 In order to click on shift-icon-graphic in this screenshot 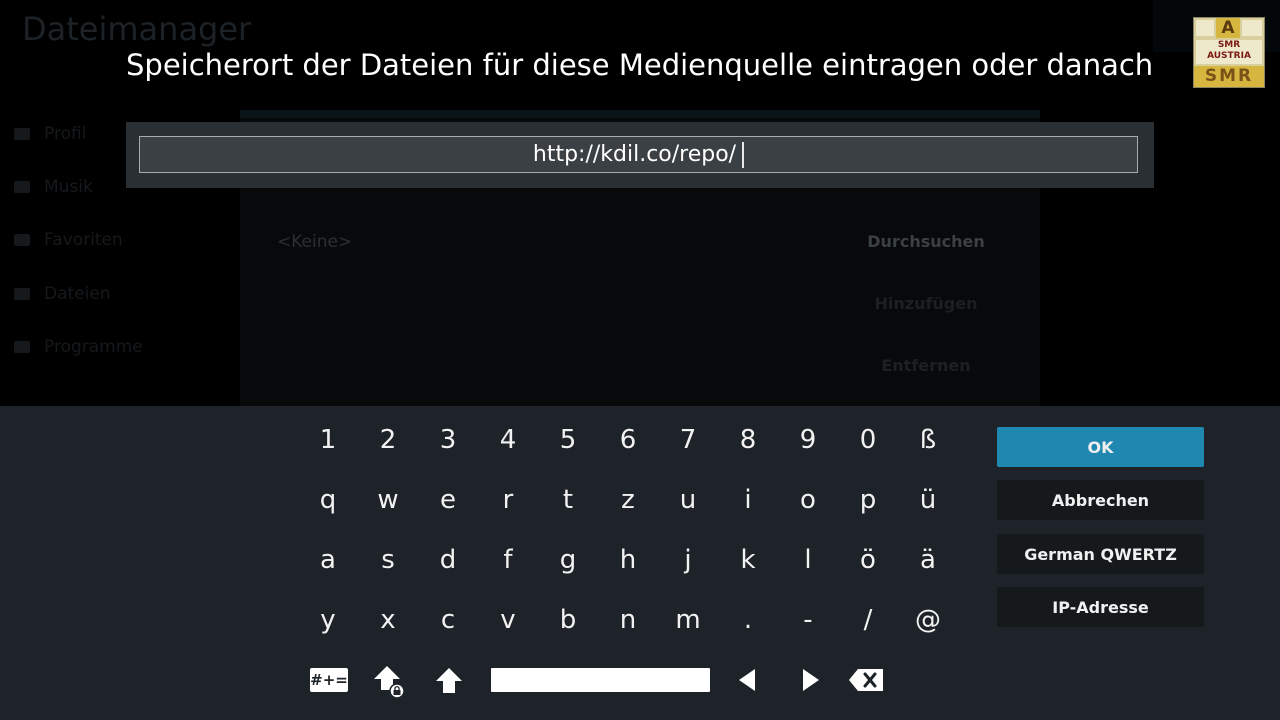, I will do `click(449, 680)`.